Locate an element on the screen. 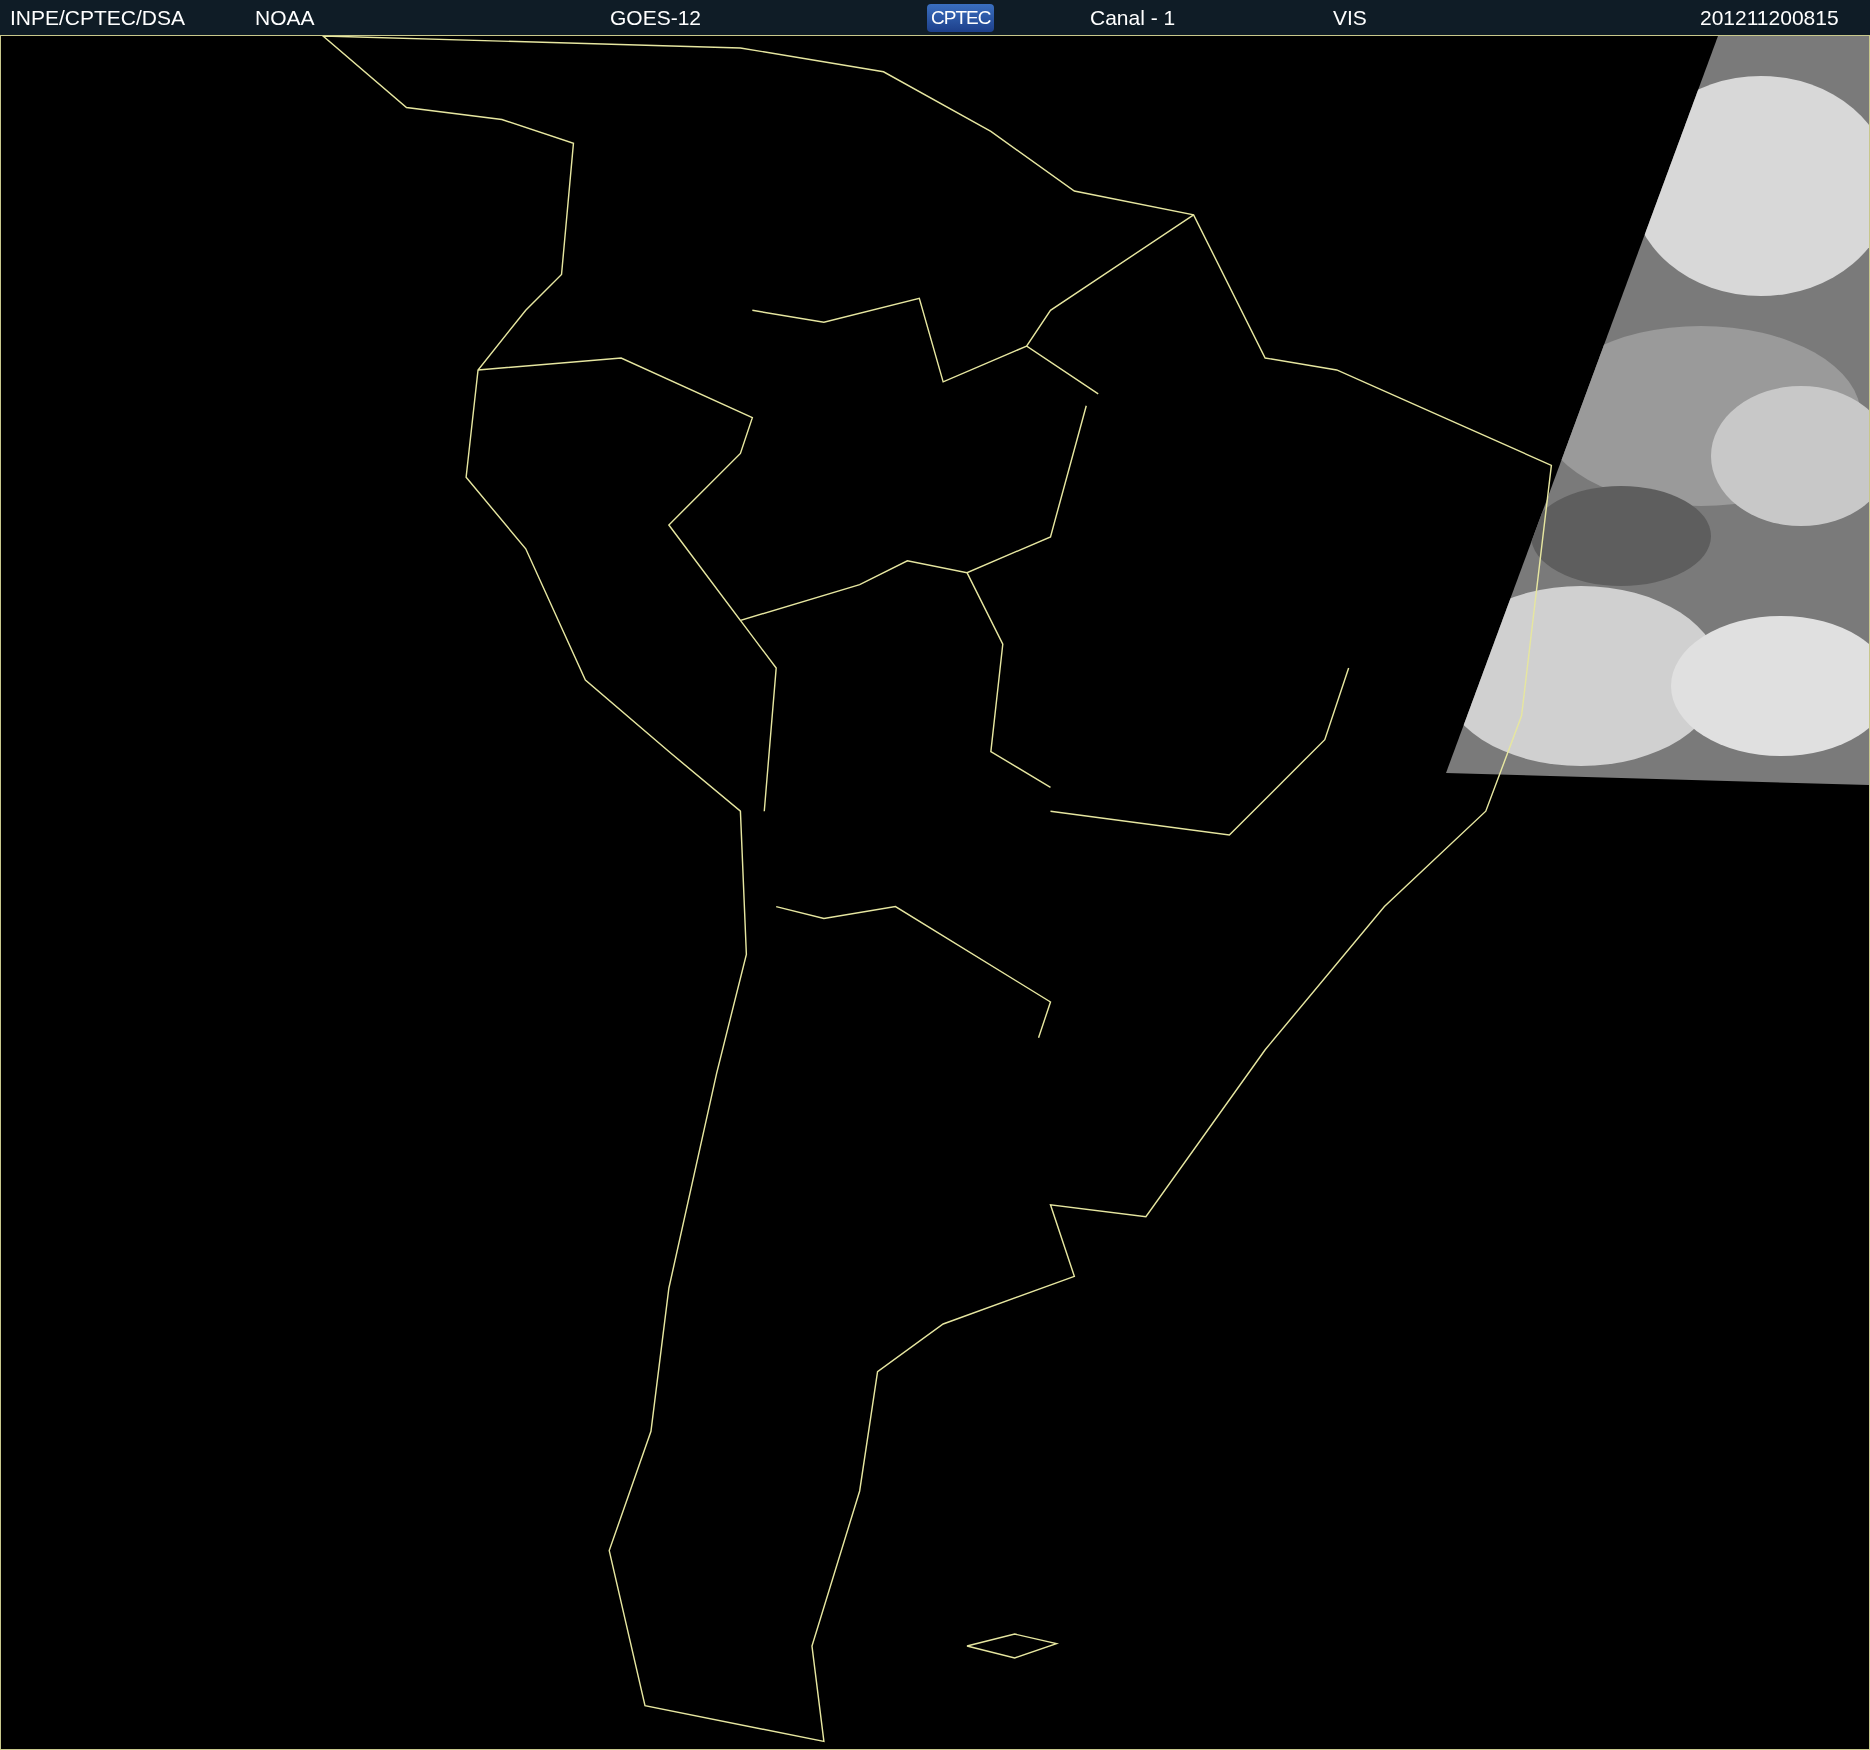 Image resolution: width=1870 pixels, height=1750 pixels. logo: CPTEC is located at coordinates (961, 17).